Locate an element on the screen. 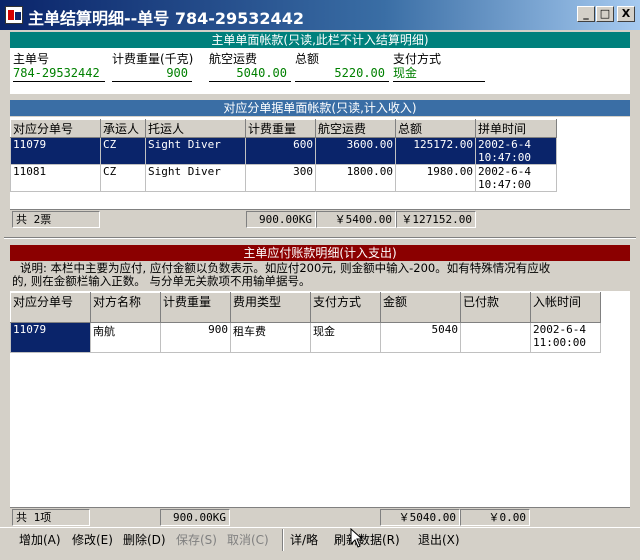 The width and height of the screenshot is (640, 560). sub-weight-sum: 900.00KG is located at coordinates (281, 219).